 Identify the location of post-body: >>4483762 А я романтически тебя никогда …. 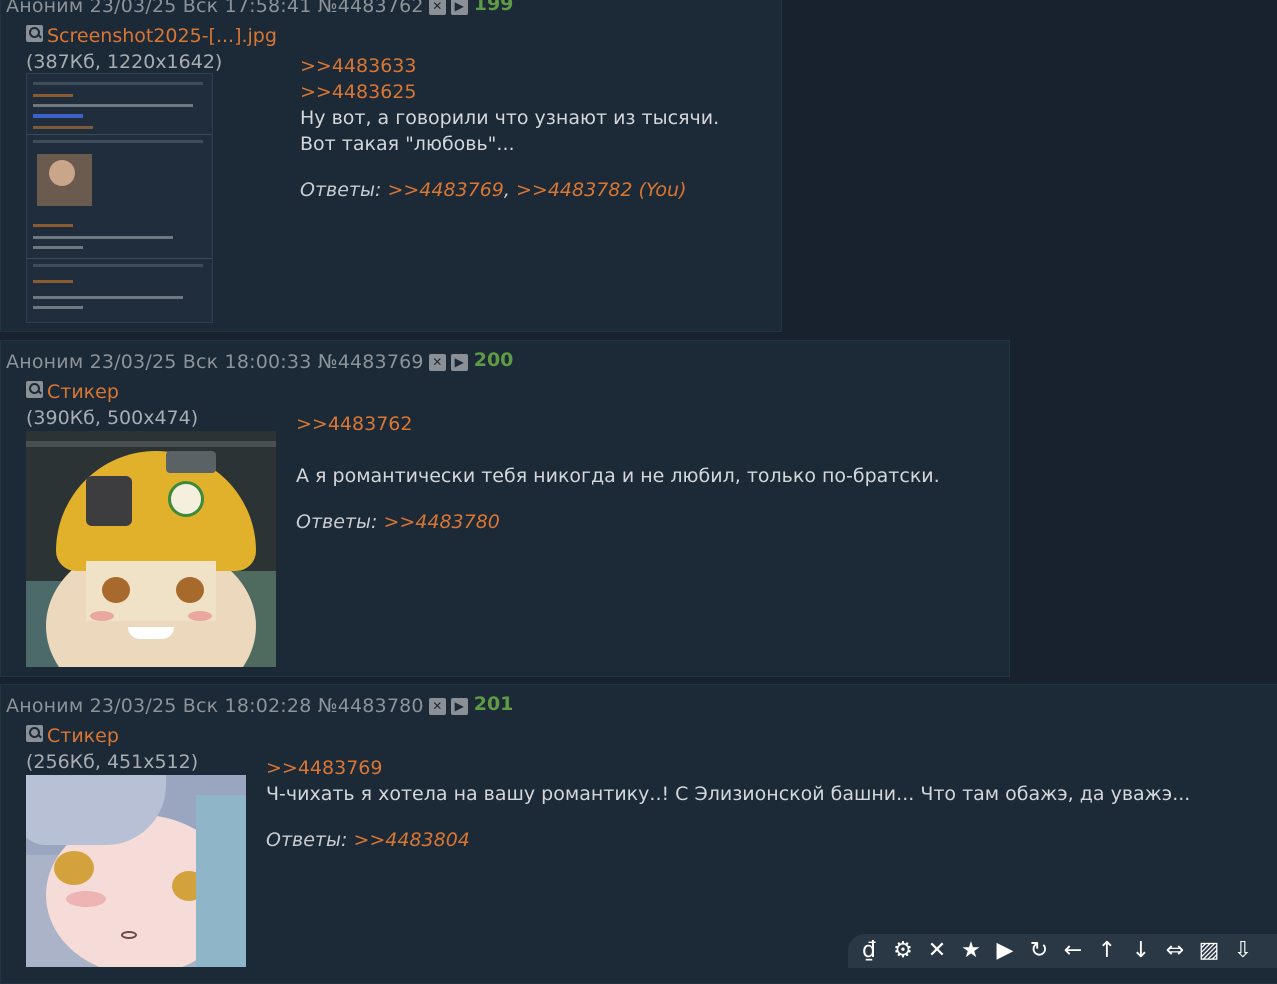
(618, 473).